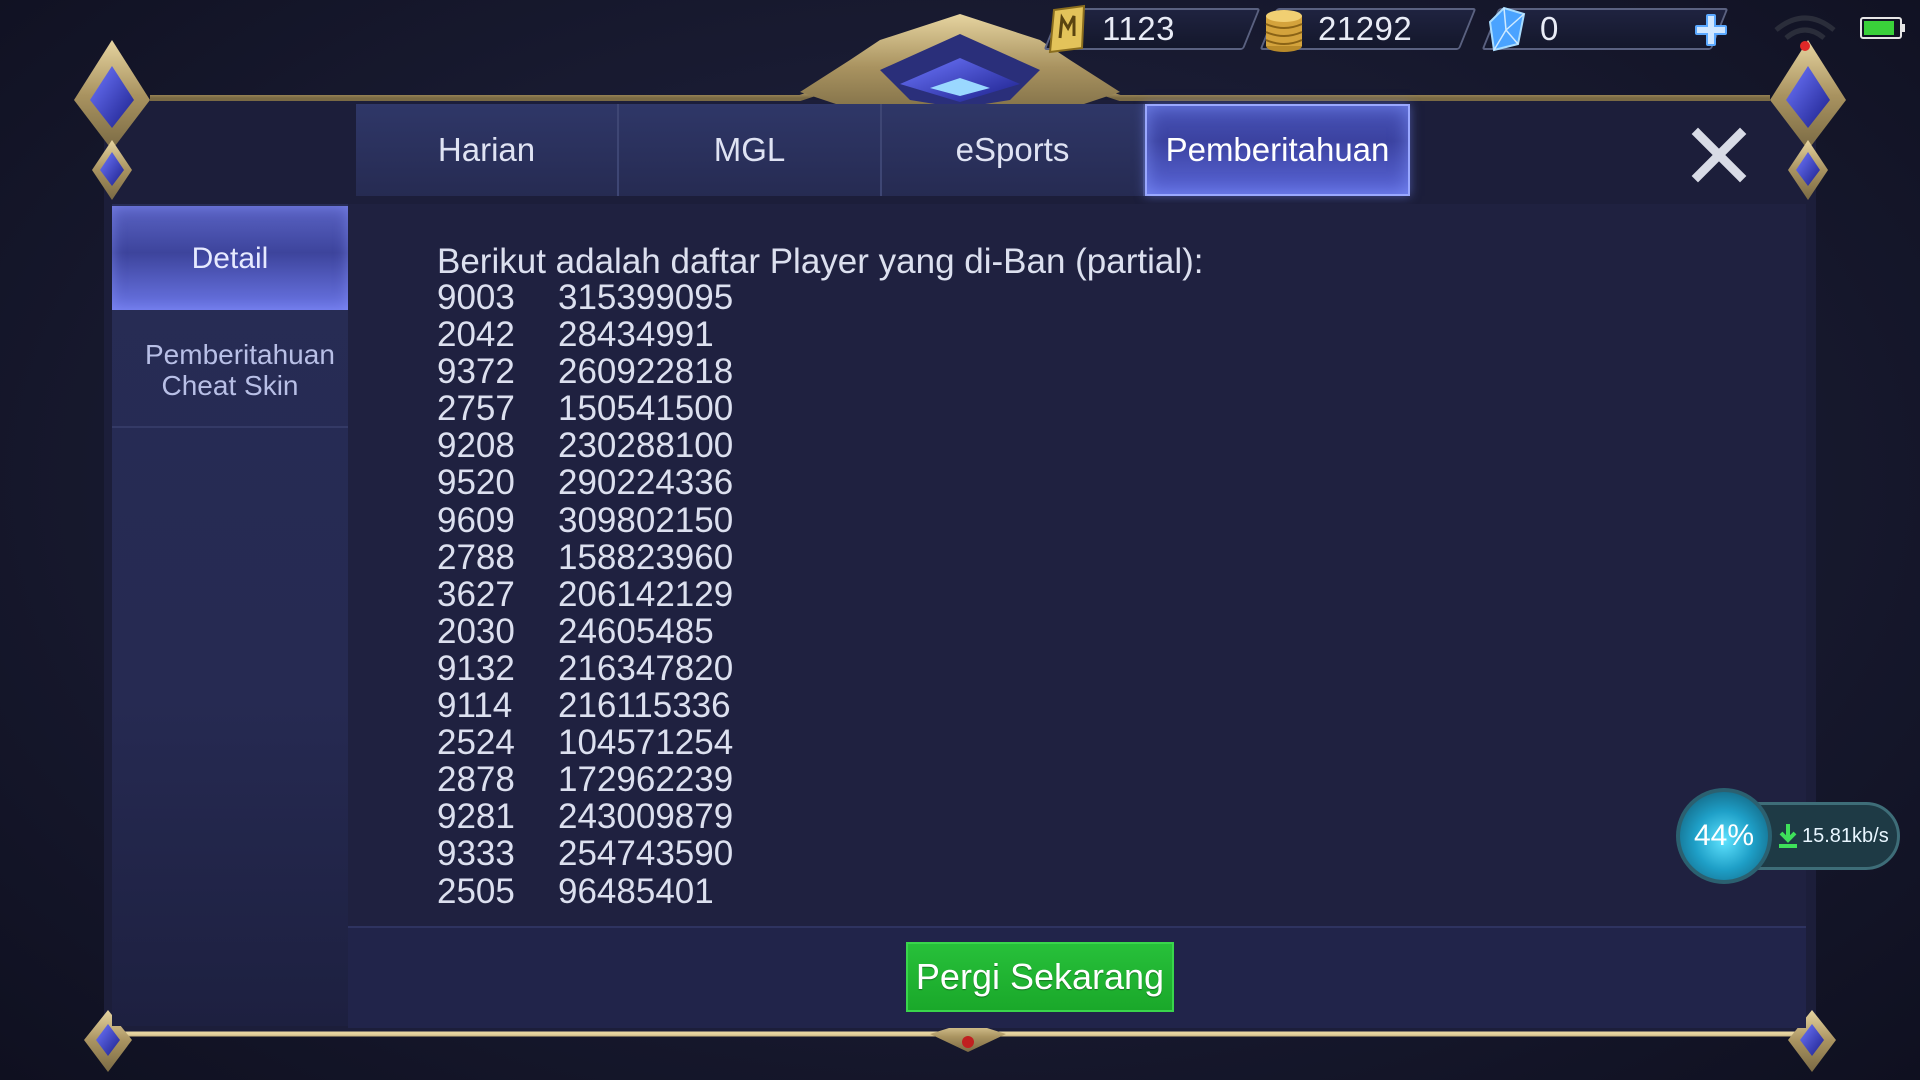 This screenshot has width=1920, height=1080. I want to click on close-icon, so click(1719, 155).